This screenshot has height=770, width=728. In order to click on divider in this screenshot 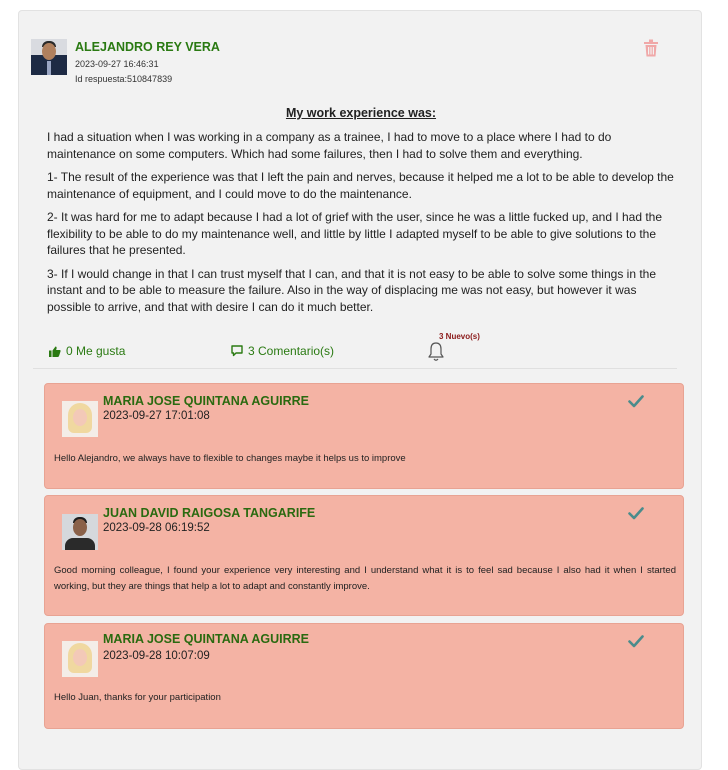, I will do `click(355, 368)`.